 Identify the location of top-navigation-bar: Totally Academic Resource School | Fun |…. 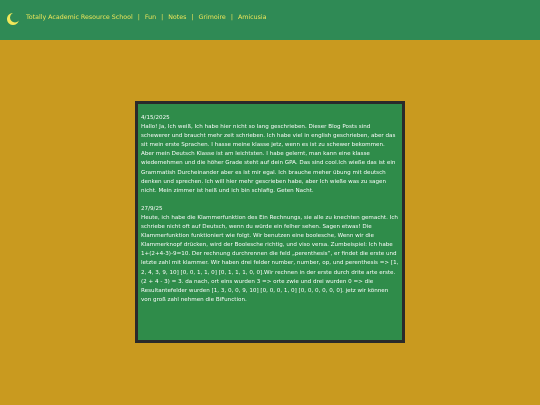
(270, 20).